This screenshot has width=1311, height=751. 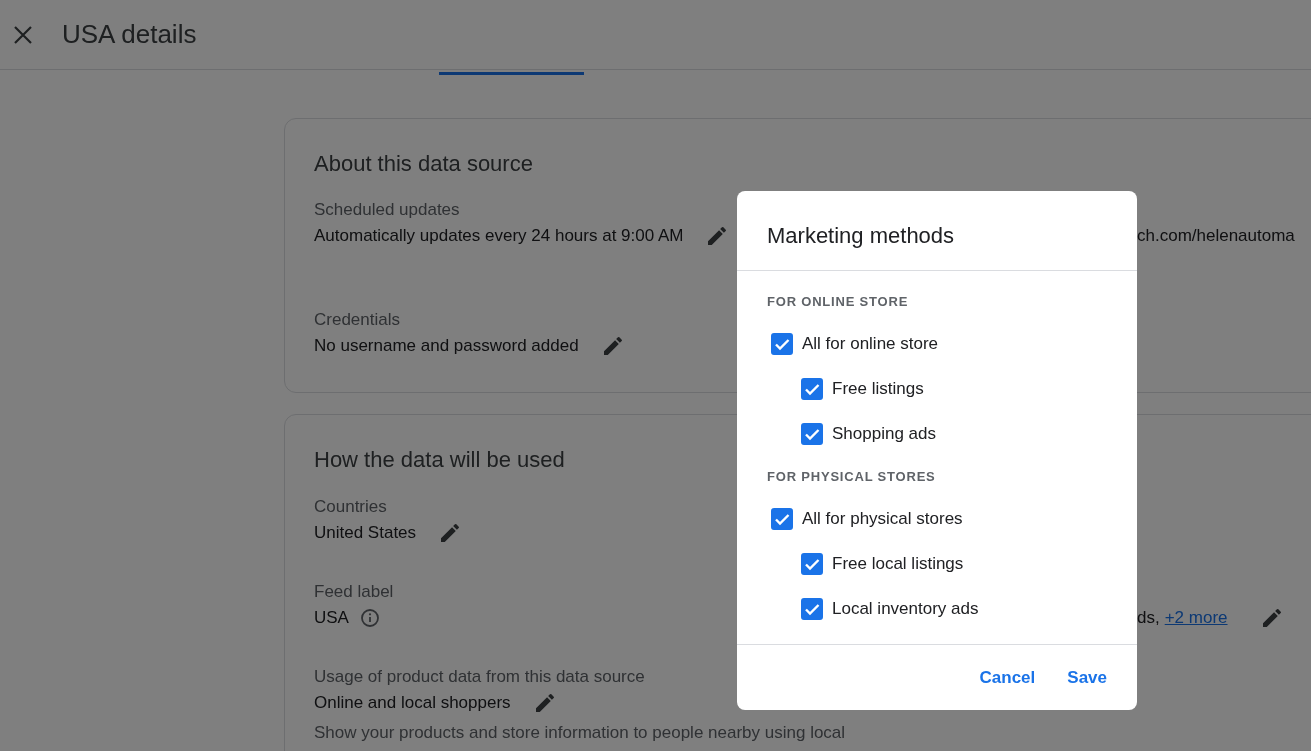 I want to click on field-value: No username and password added, so click(x=446, y=346).